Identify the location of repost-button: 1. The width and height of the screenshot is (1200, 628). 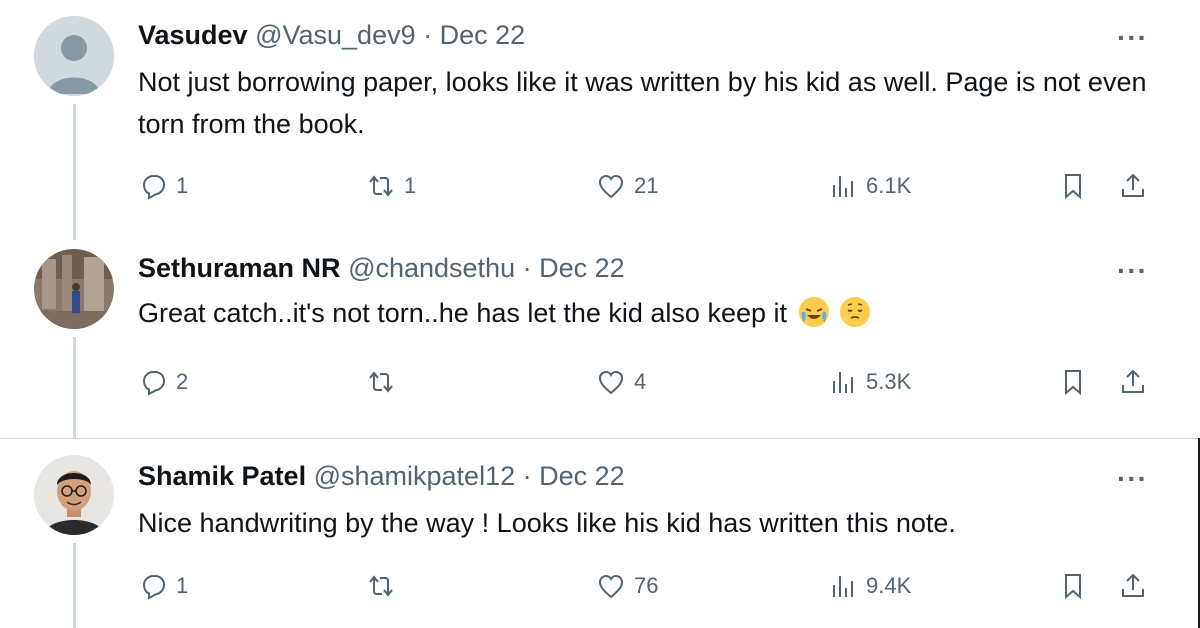
(391, 186).